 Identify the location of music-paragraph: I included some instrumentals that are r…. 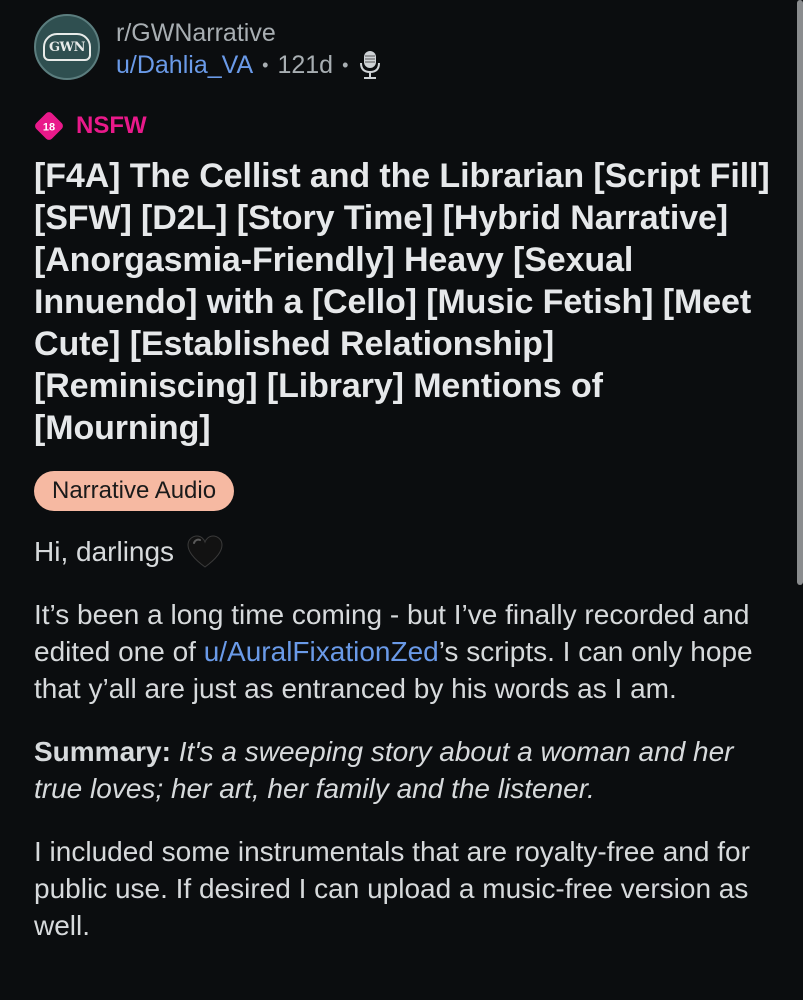
(392, 888).